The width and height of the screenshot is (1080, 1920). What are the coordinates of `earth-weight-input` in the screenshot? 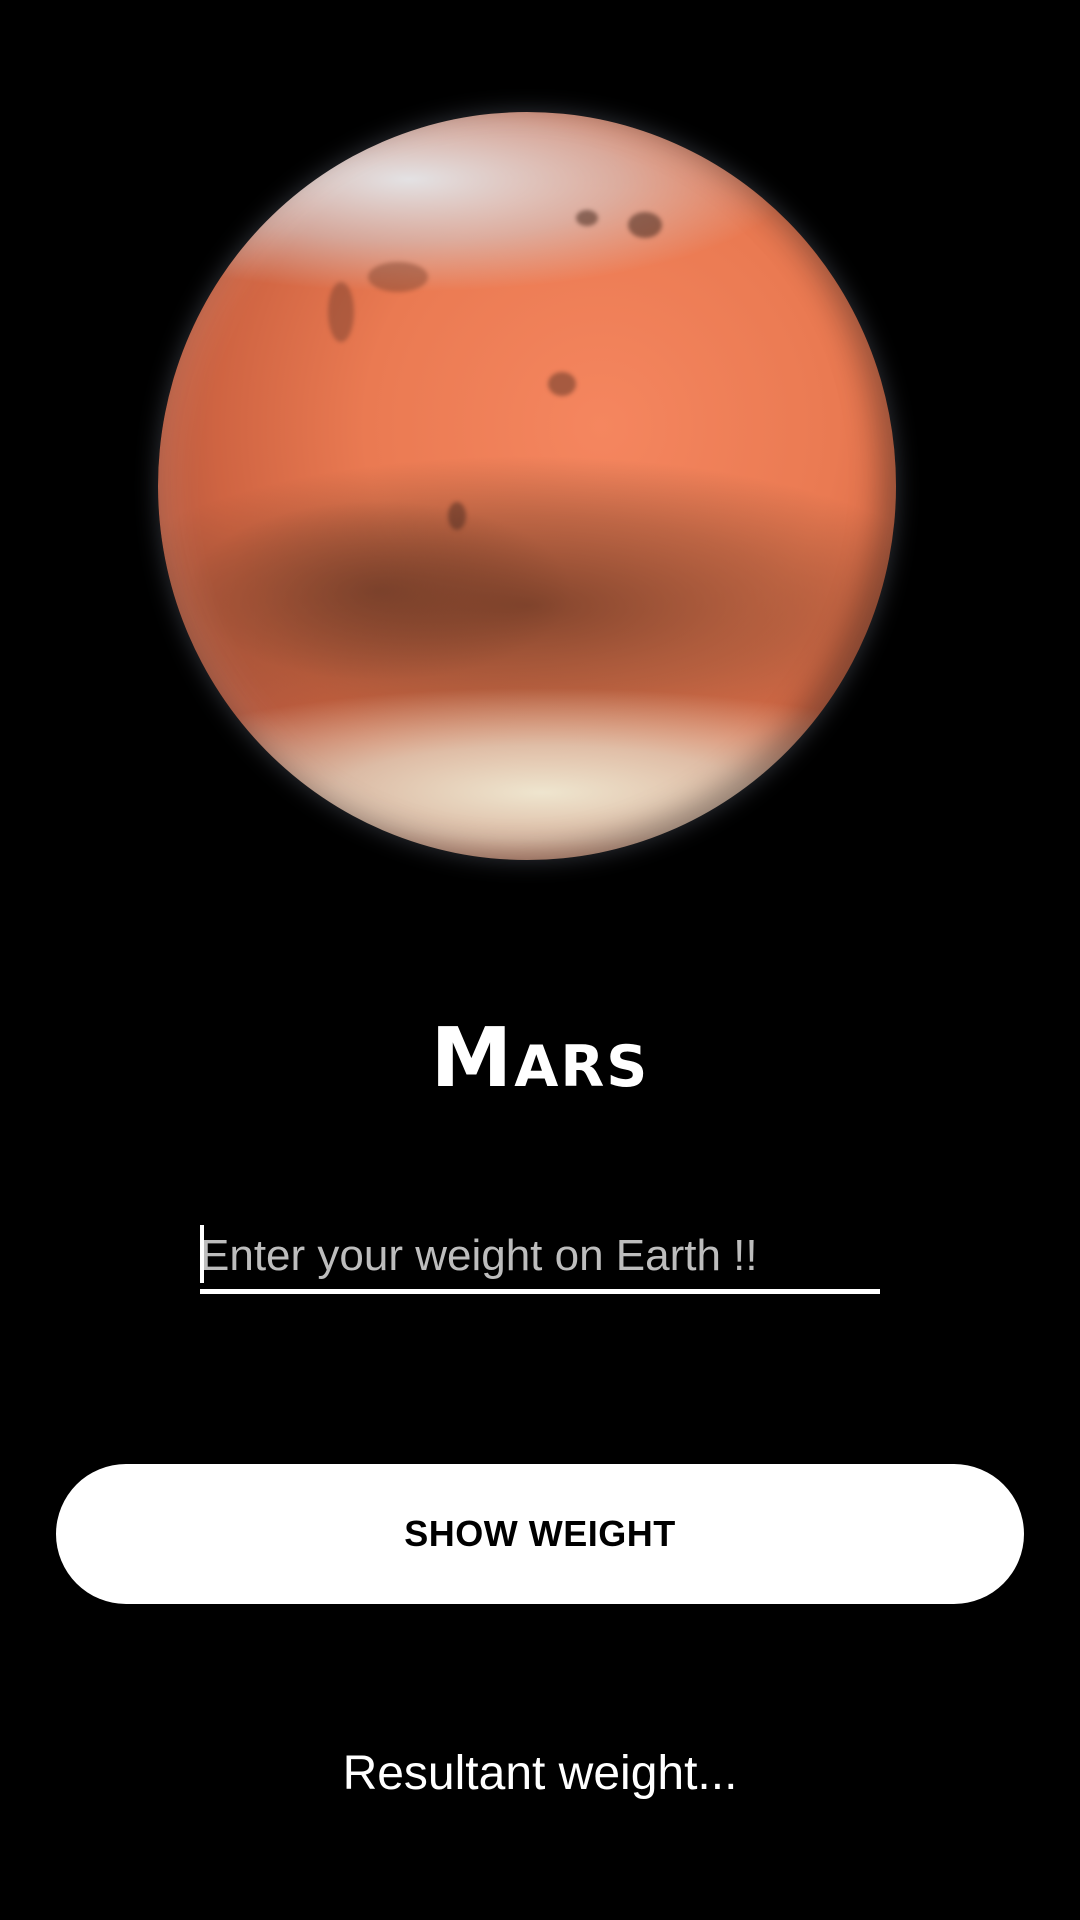 It's located at (540, 1258).